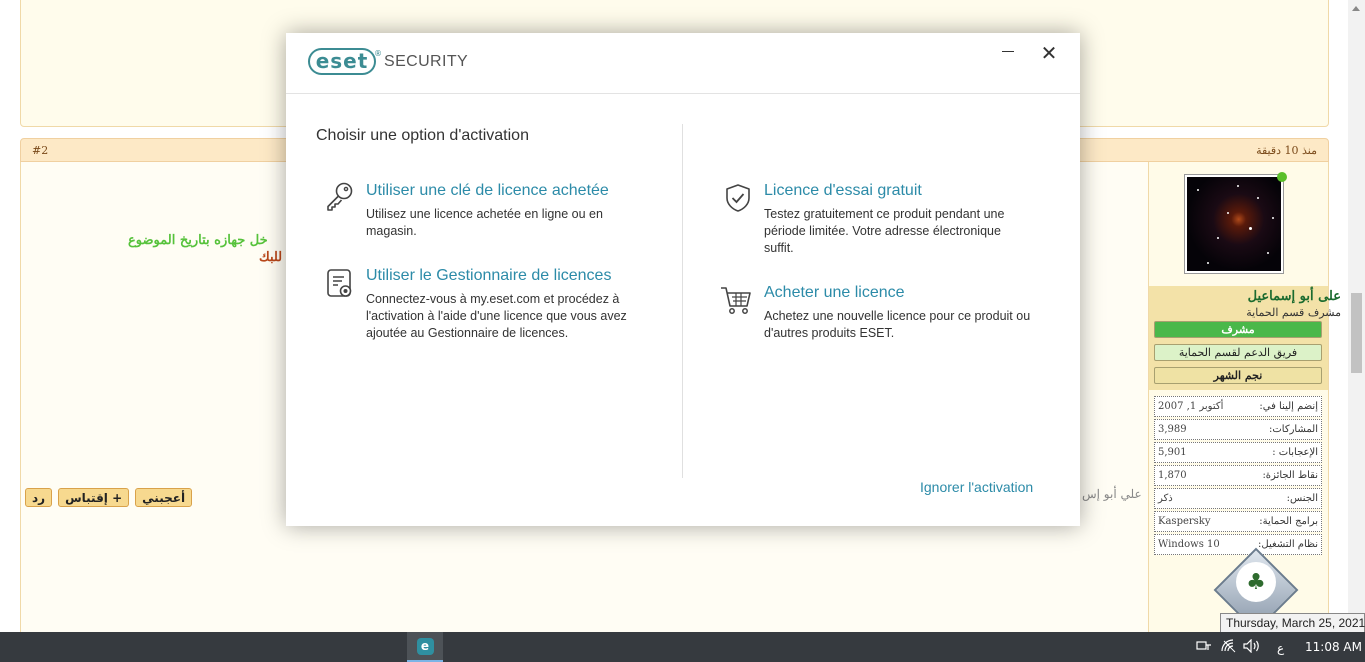  Describe the element at coordinates (94, 497) in the screenshot. I see `quote-button: + إقتباس` at that location.